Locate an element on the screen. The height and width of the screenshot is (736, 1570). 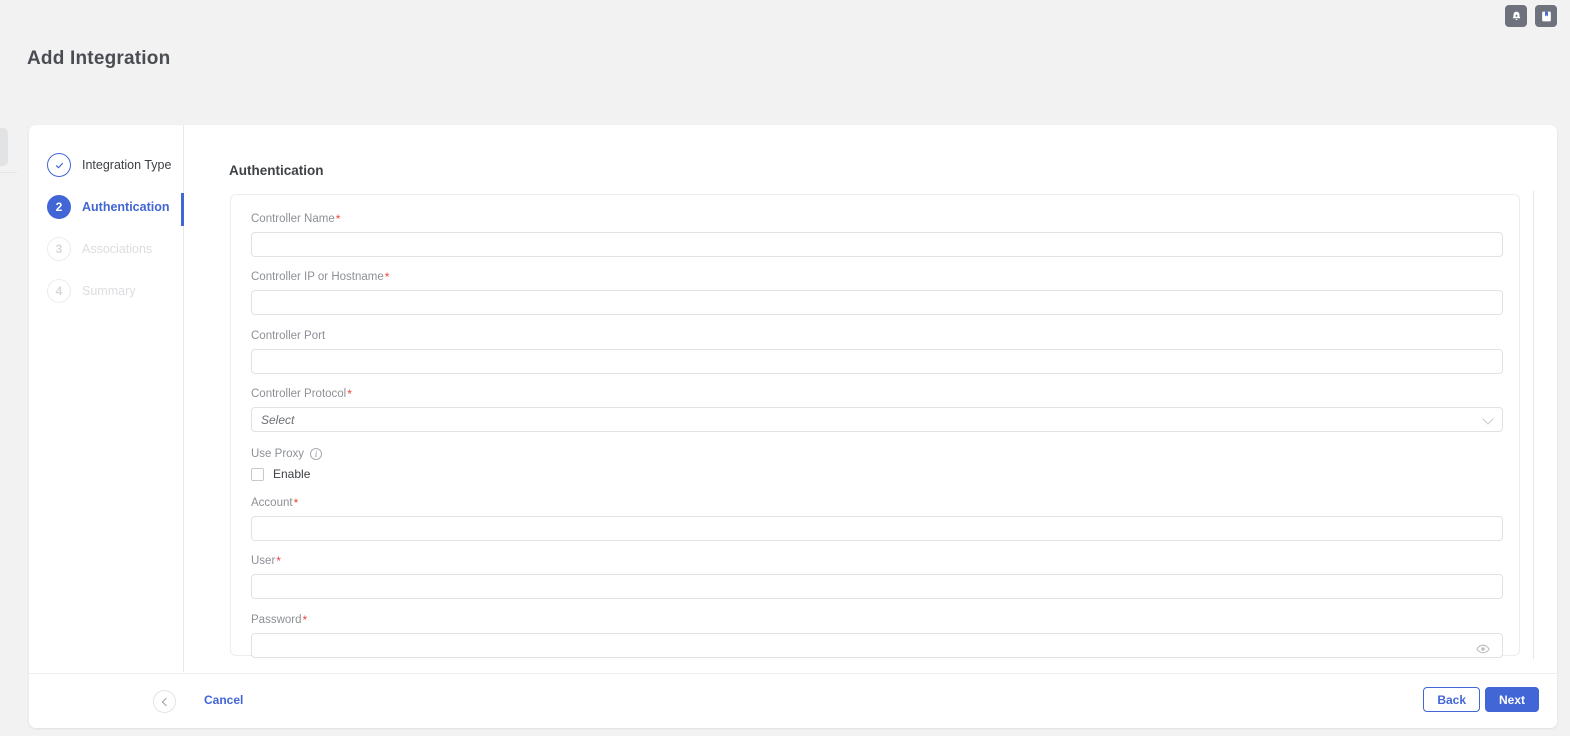
cancel-button: Cancel is located at coordinates (223, 700).